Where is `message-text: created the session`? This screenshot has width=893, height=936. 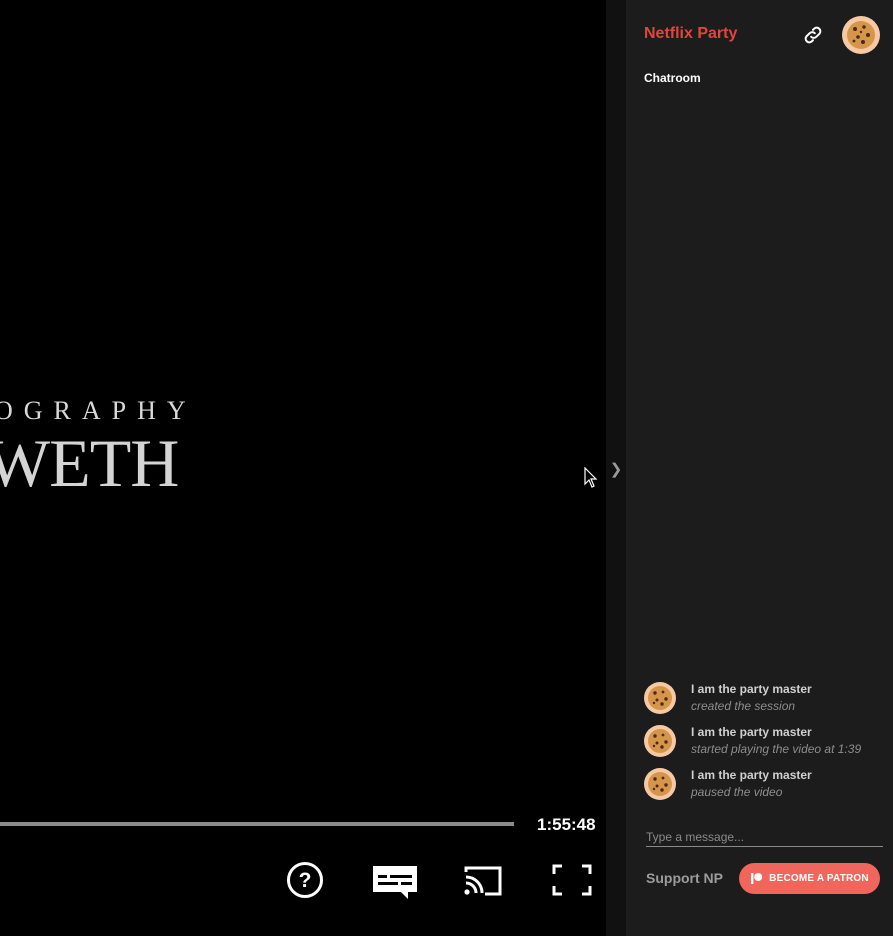
message-text: created the session is located at coordinates (743, 706).